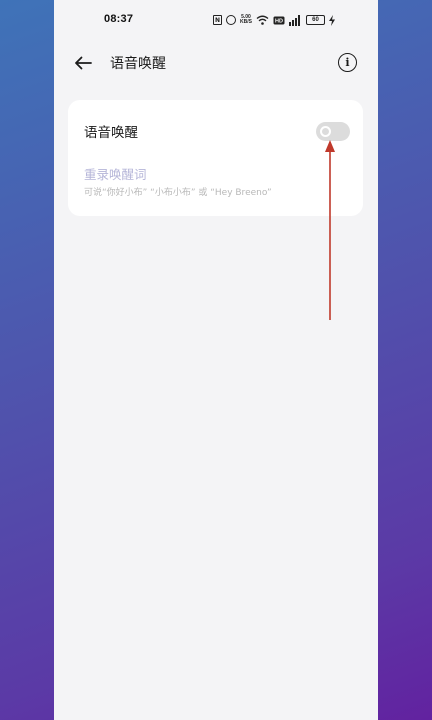  I want to click on hd-icon: HD, so click(279, 20).